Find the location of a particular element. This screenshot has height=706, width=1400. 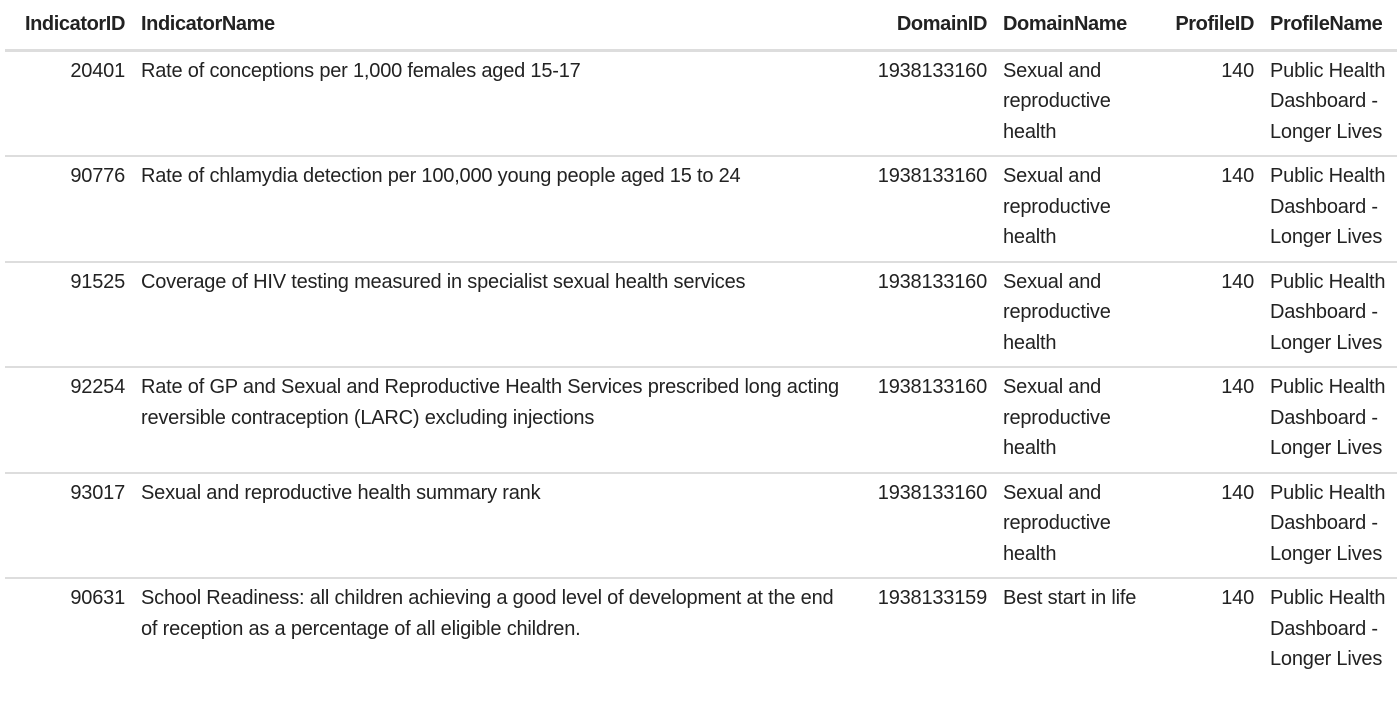

cell-domain-name: Best start in life is located at coordinates (1070, 598).